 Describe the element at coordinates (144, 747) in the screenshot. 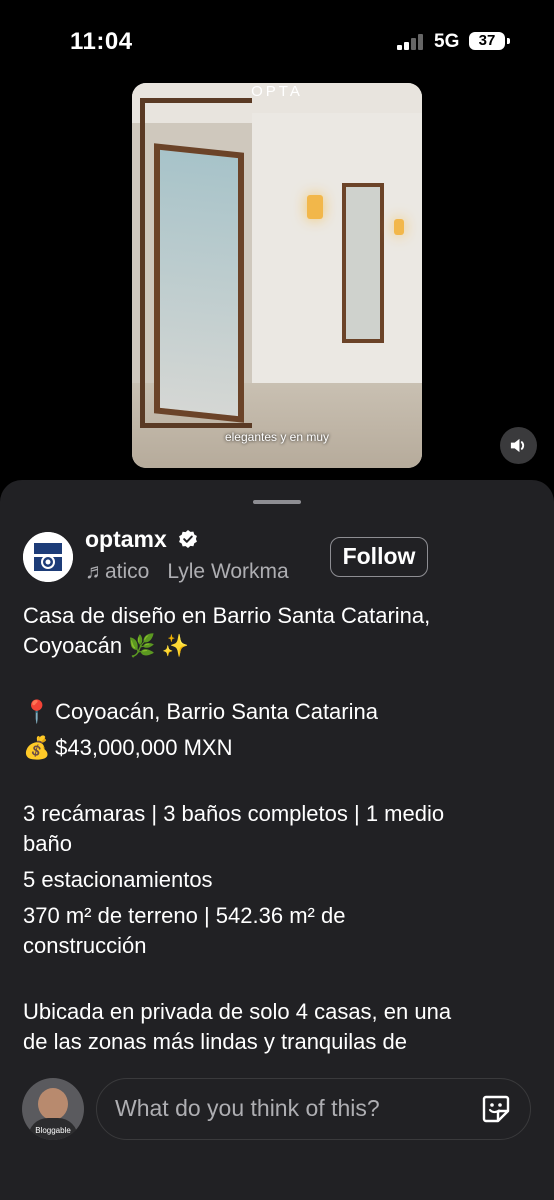

I see `price-text: $43,000,000 MXN` at that location.